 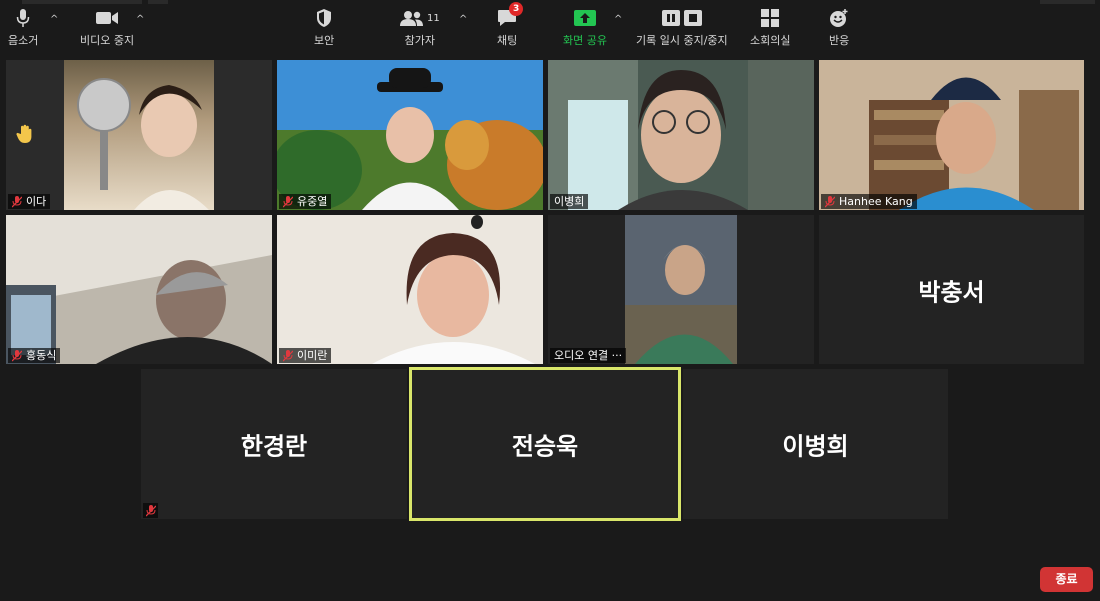 I want to click on participants-count: 11, so click(x=433, y=18).